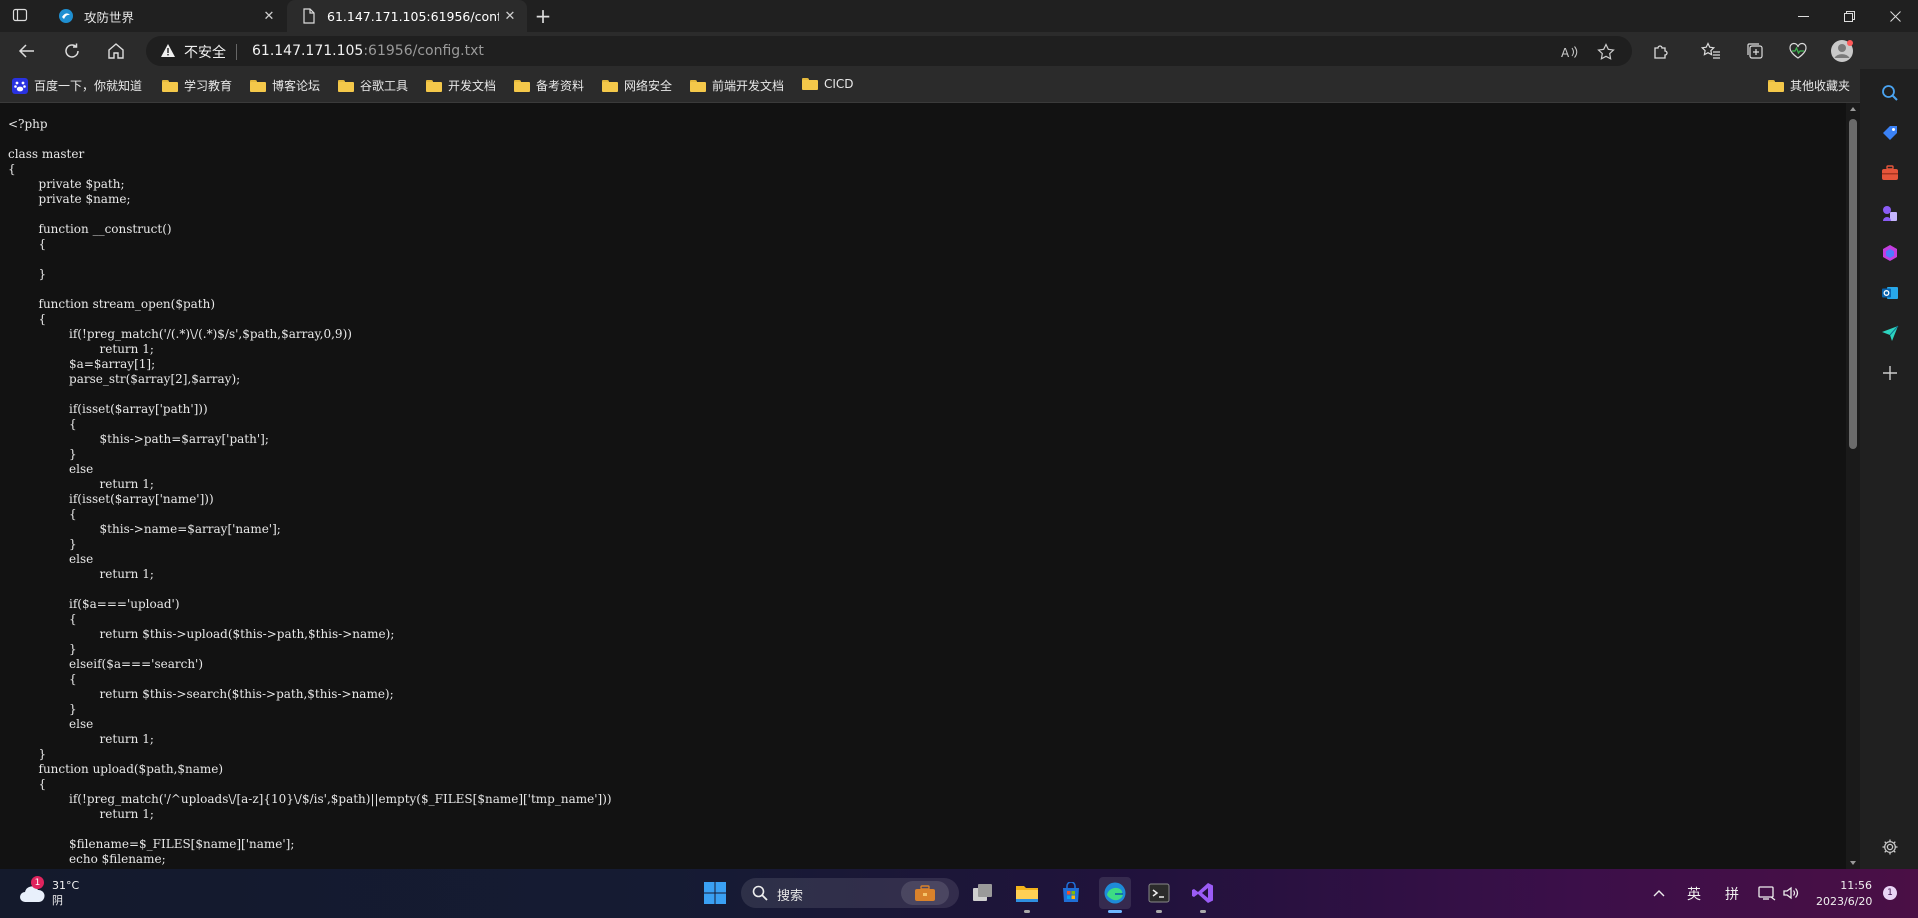 This screenshot has width=1918, height=918. What do you see at coordinates (1694, 894) in the screenshot?
I see `input-language-indicator: 英` at bounding box center [1694, 894].